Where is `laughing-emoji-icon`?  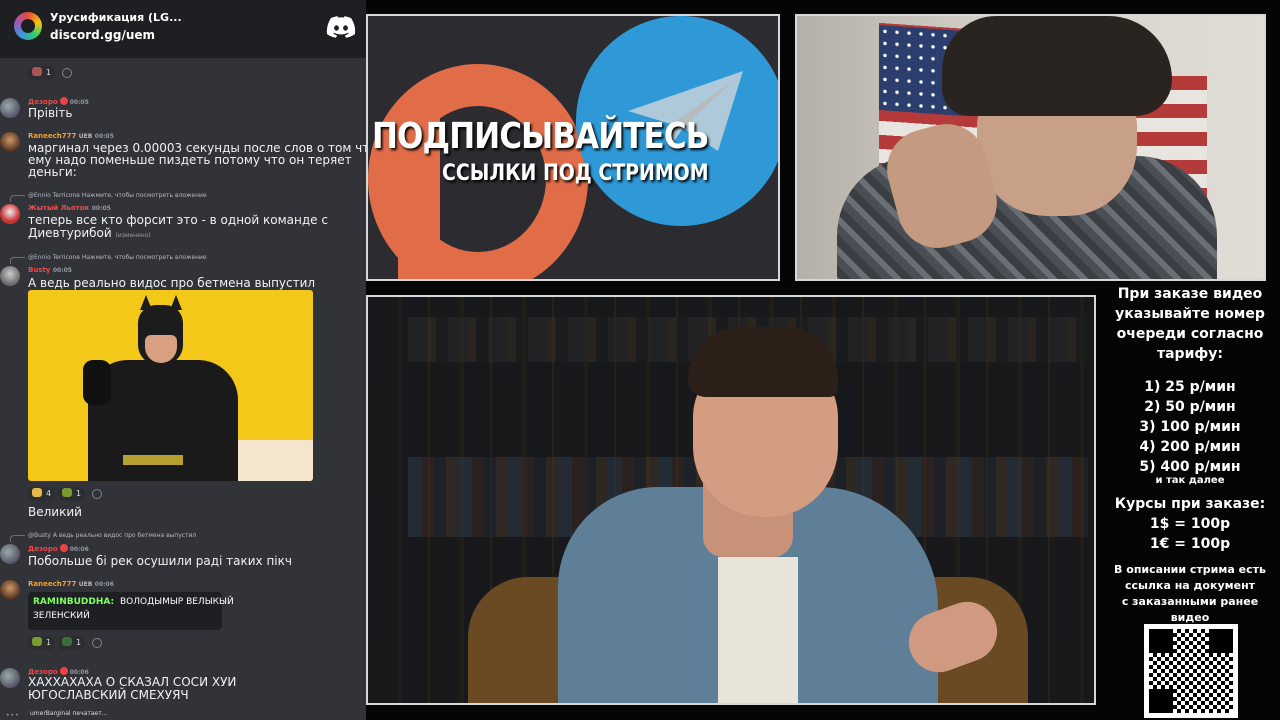
laughing-emoji-icon is located at coordinates (37, 492).